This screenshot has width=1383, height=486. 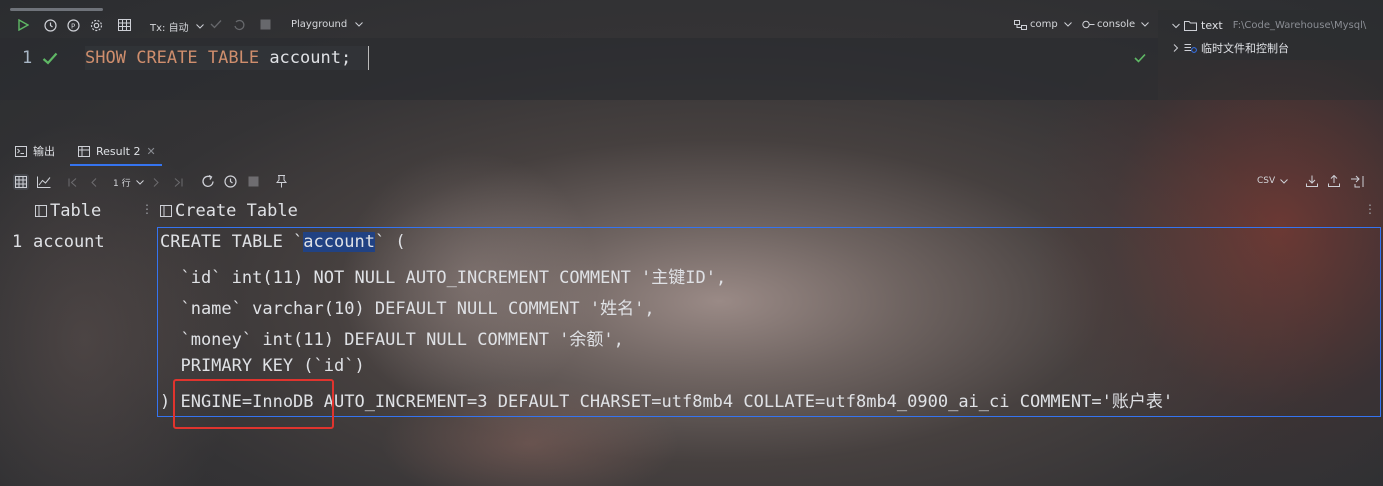 What do you see at coordinates (339, 242) in the screenshot?
I see `ddl-selected-text: account` at bounding box center [339, 242].